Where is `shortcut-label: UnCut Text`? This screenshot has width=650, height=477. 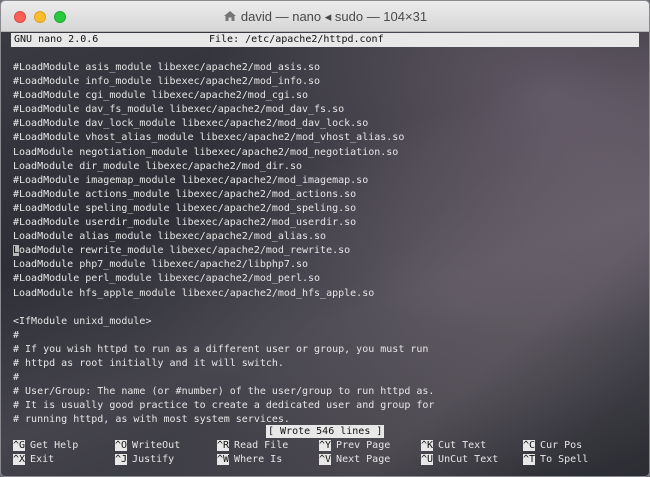 shortcut-label: UnCut Text is located at coordinates (468, 459).